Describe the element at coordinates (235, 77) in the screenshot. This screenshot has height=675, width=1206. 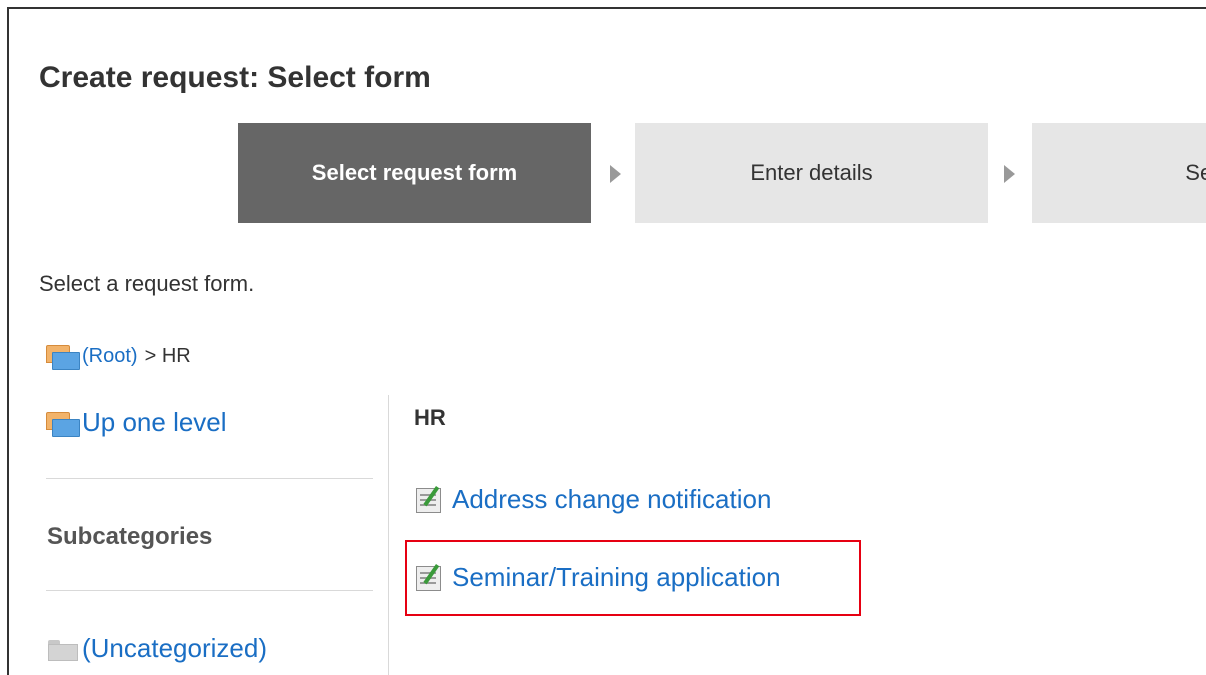
I see `page-title: Create request: Select form` at that location.